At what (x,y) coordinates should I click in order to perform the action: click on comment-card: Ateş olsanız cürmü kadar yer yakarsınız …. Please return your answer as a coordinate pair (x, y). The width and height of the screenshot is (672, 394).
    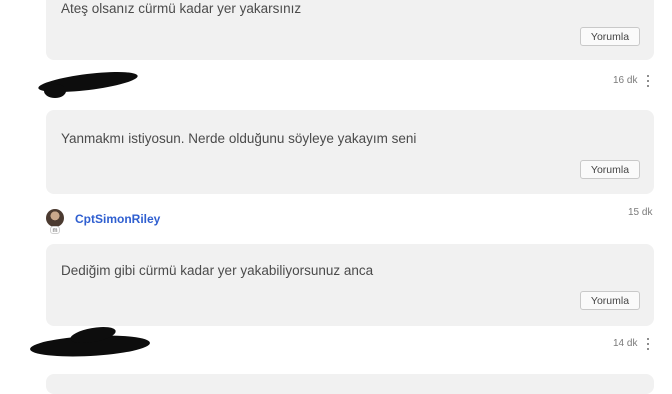
    Looking at the image, I should click on (350, 30).